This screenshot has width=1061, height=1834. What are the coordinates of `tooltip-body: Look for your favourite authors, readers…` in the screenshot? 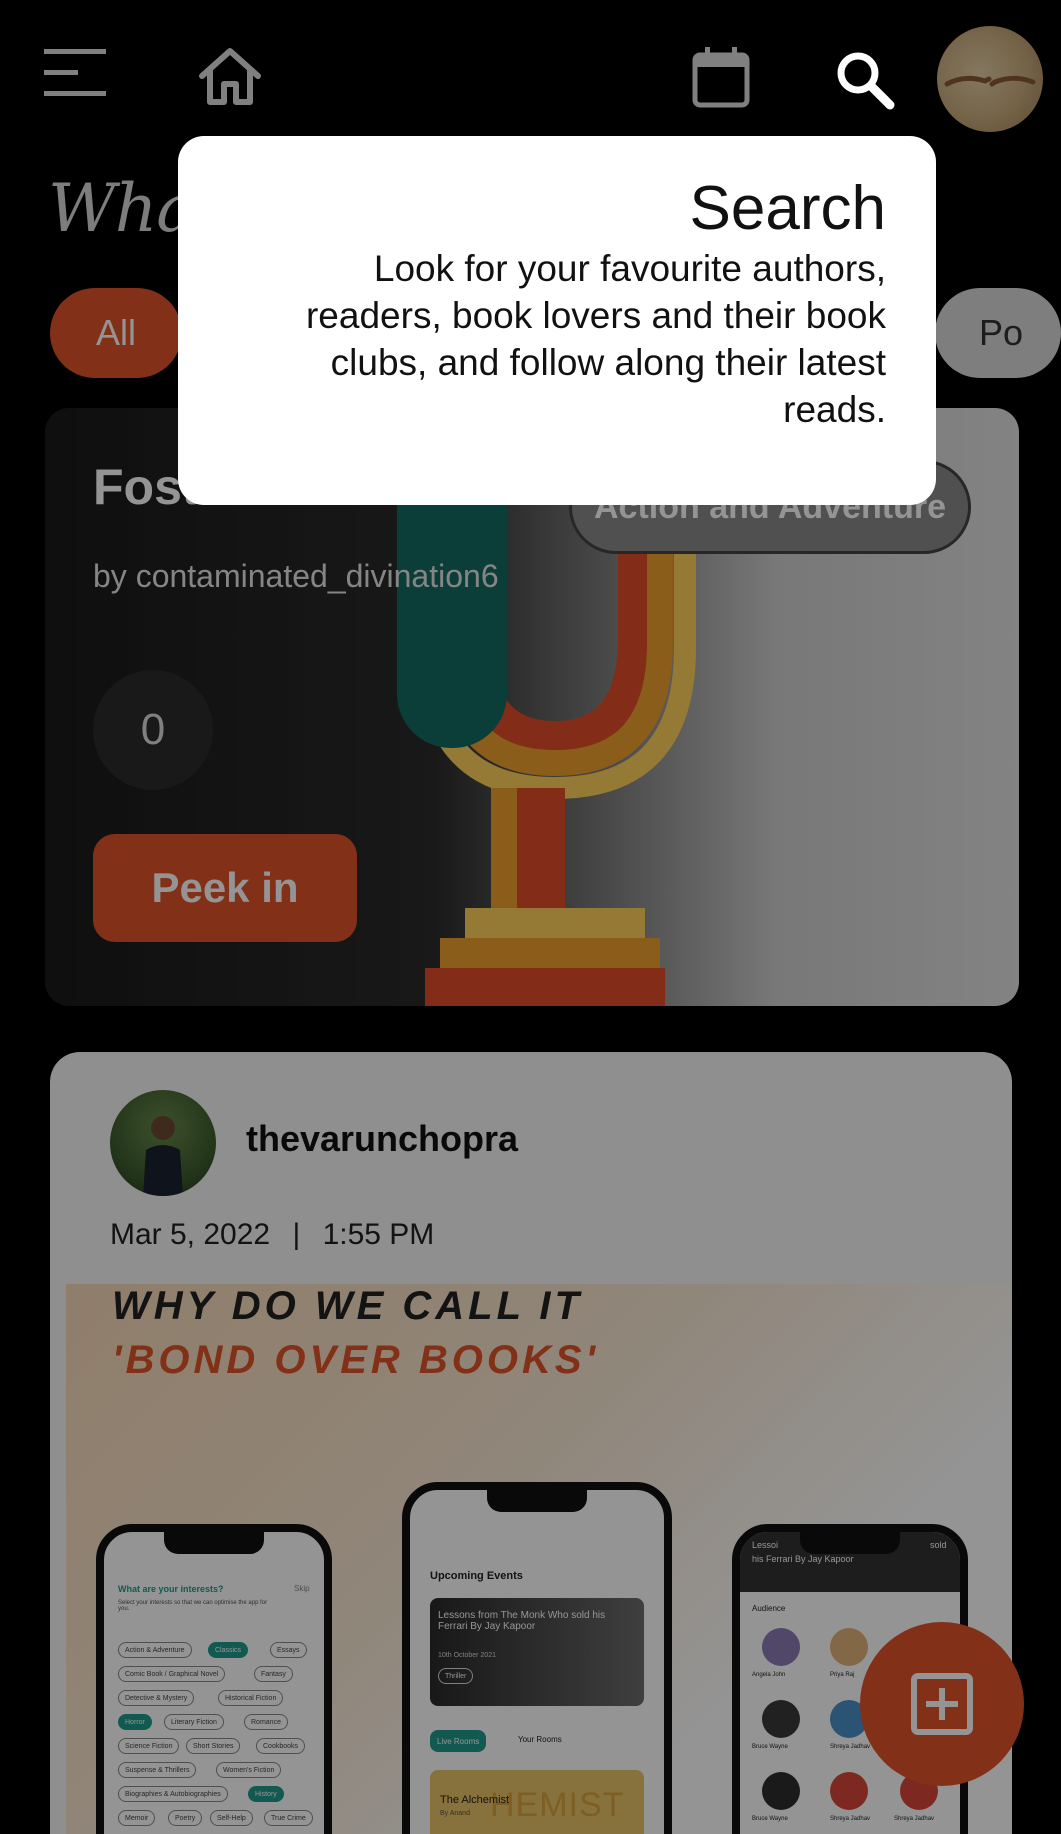 It's located at (595, 339).